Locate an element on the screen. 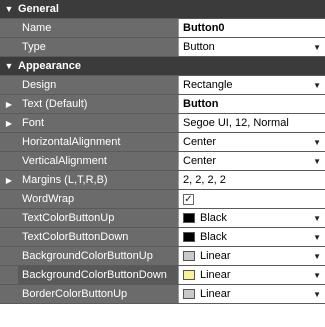  property-name: Type is located at coordinates (98, 47).